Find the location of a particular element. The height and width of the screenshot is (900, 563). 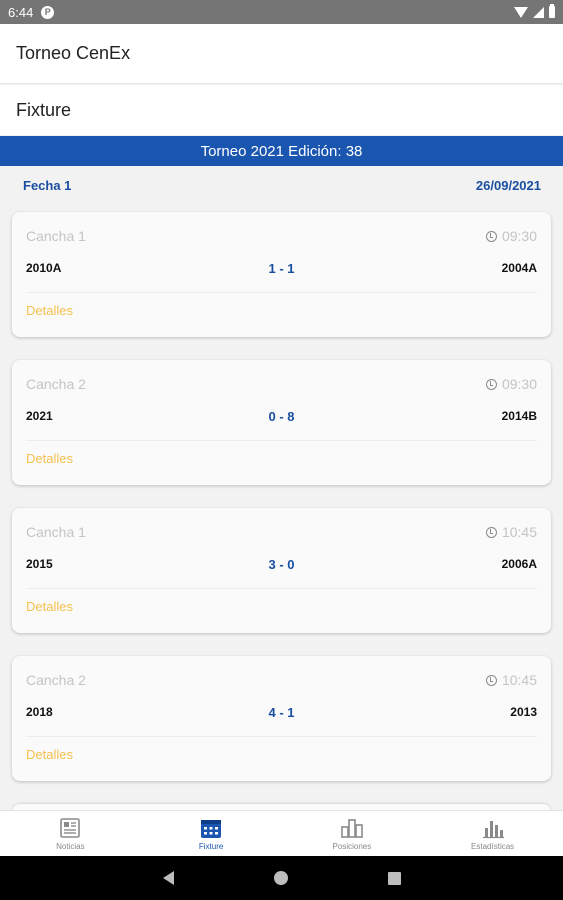

match-score: 0 - 8 is located at coordinates (281, 416).